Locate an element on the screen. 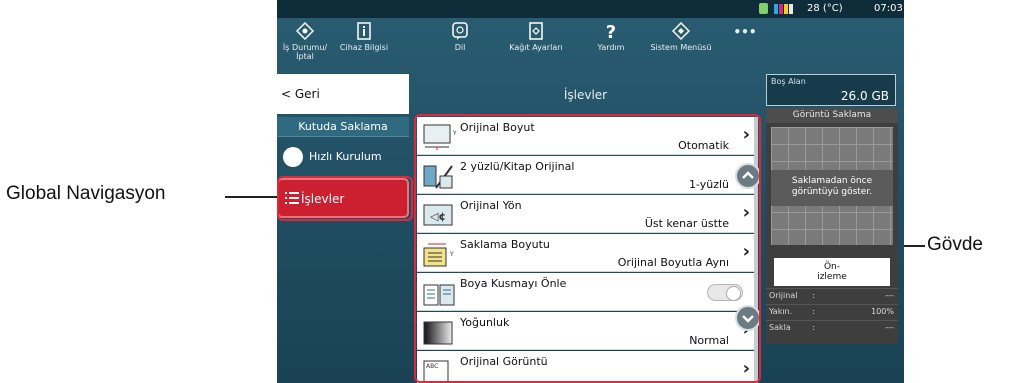 The height and width of the screenshot is (383, 1024). paper-settings-label: Kağıt Ayarları is located at coordinates (536, 47).